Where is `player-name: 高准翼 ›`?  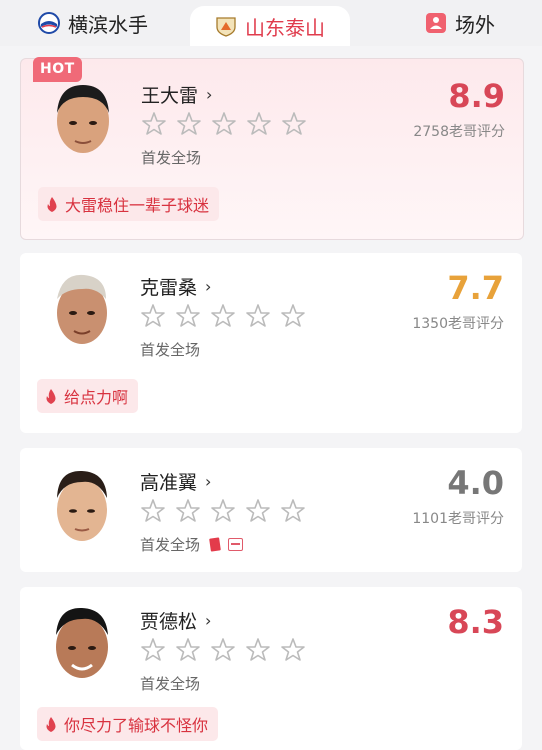
player-name: 高准翼 › is located at coordinates (175, 481).